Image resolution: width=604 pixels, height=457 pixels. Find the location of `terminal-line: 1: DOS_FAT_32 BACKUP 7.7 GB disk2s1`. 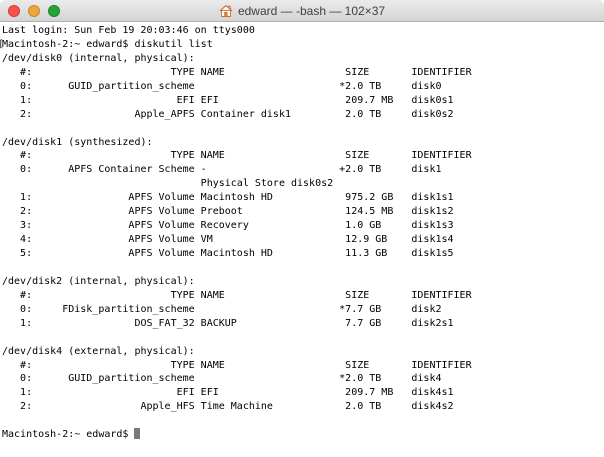

terminal-line: 1: DOS_FAT_32 BACKUP 7.7 GB disk2s1 is located at coordinates (303, 324).